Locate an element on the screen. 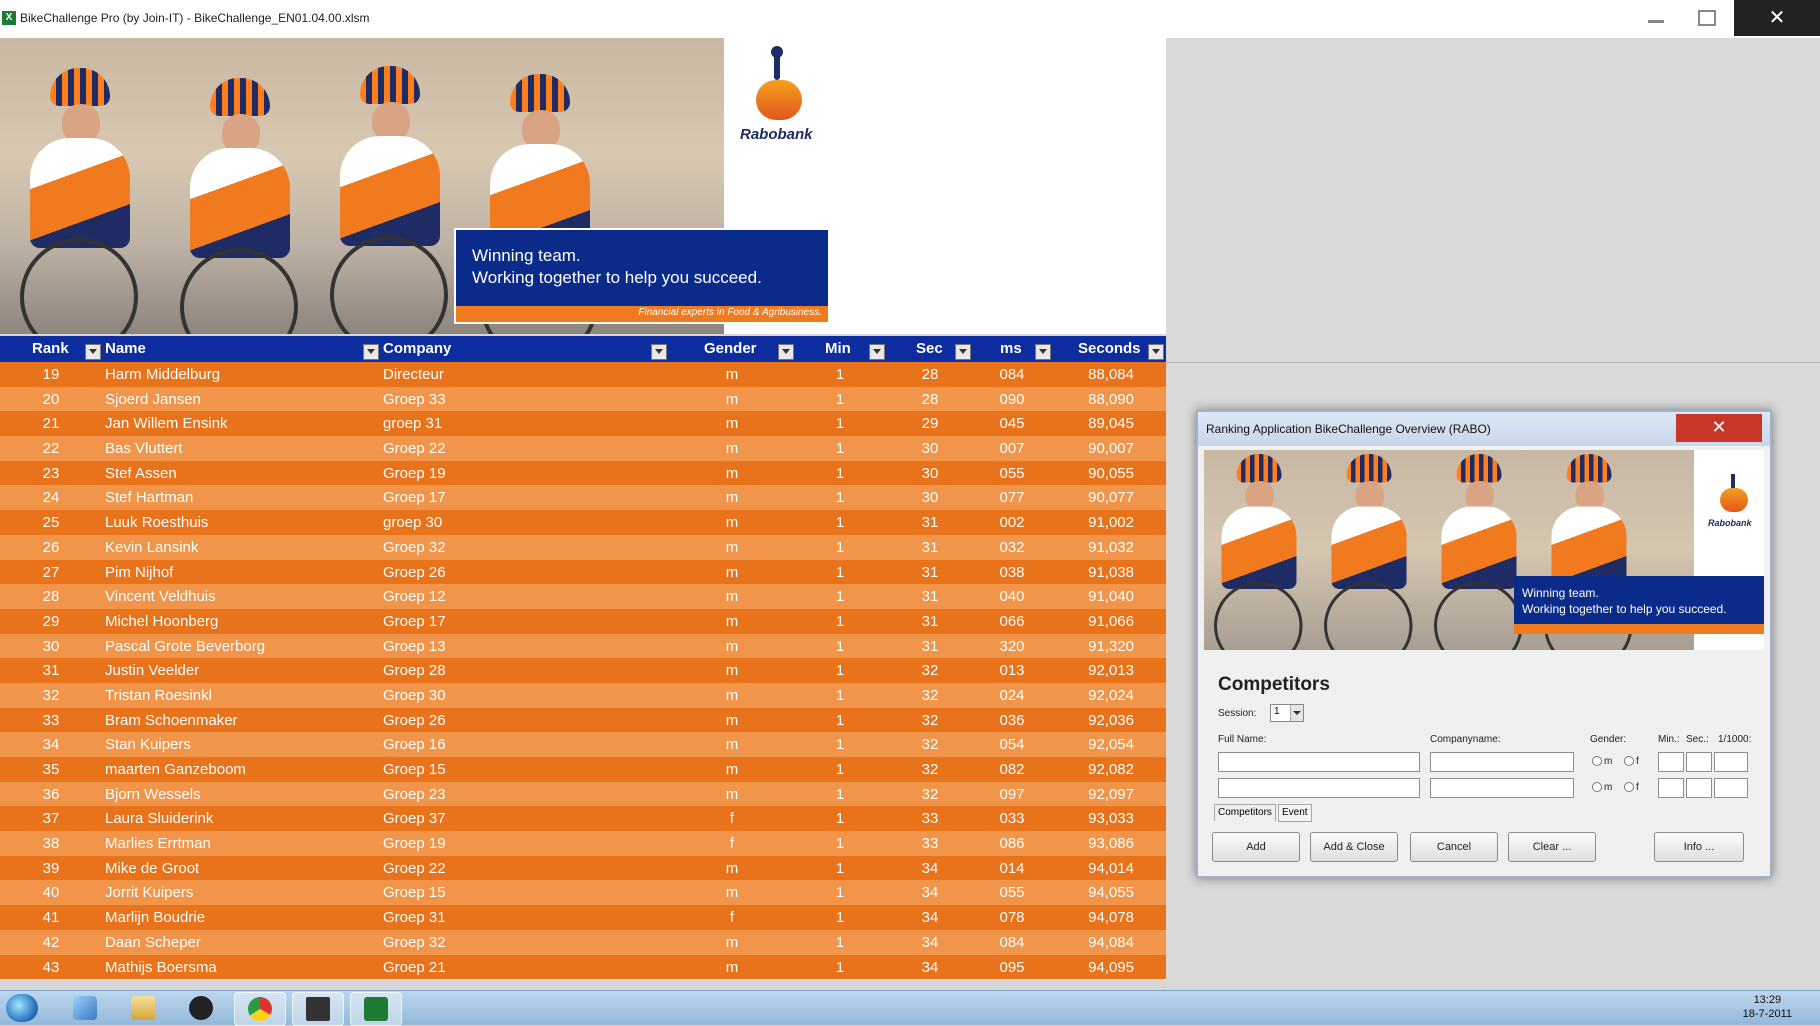  table-row: 25 Luuk Roesthuis groep 30 m 1 31 002 91,002 is located at coordinates (583, 522).